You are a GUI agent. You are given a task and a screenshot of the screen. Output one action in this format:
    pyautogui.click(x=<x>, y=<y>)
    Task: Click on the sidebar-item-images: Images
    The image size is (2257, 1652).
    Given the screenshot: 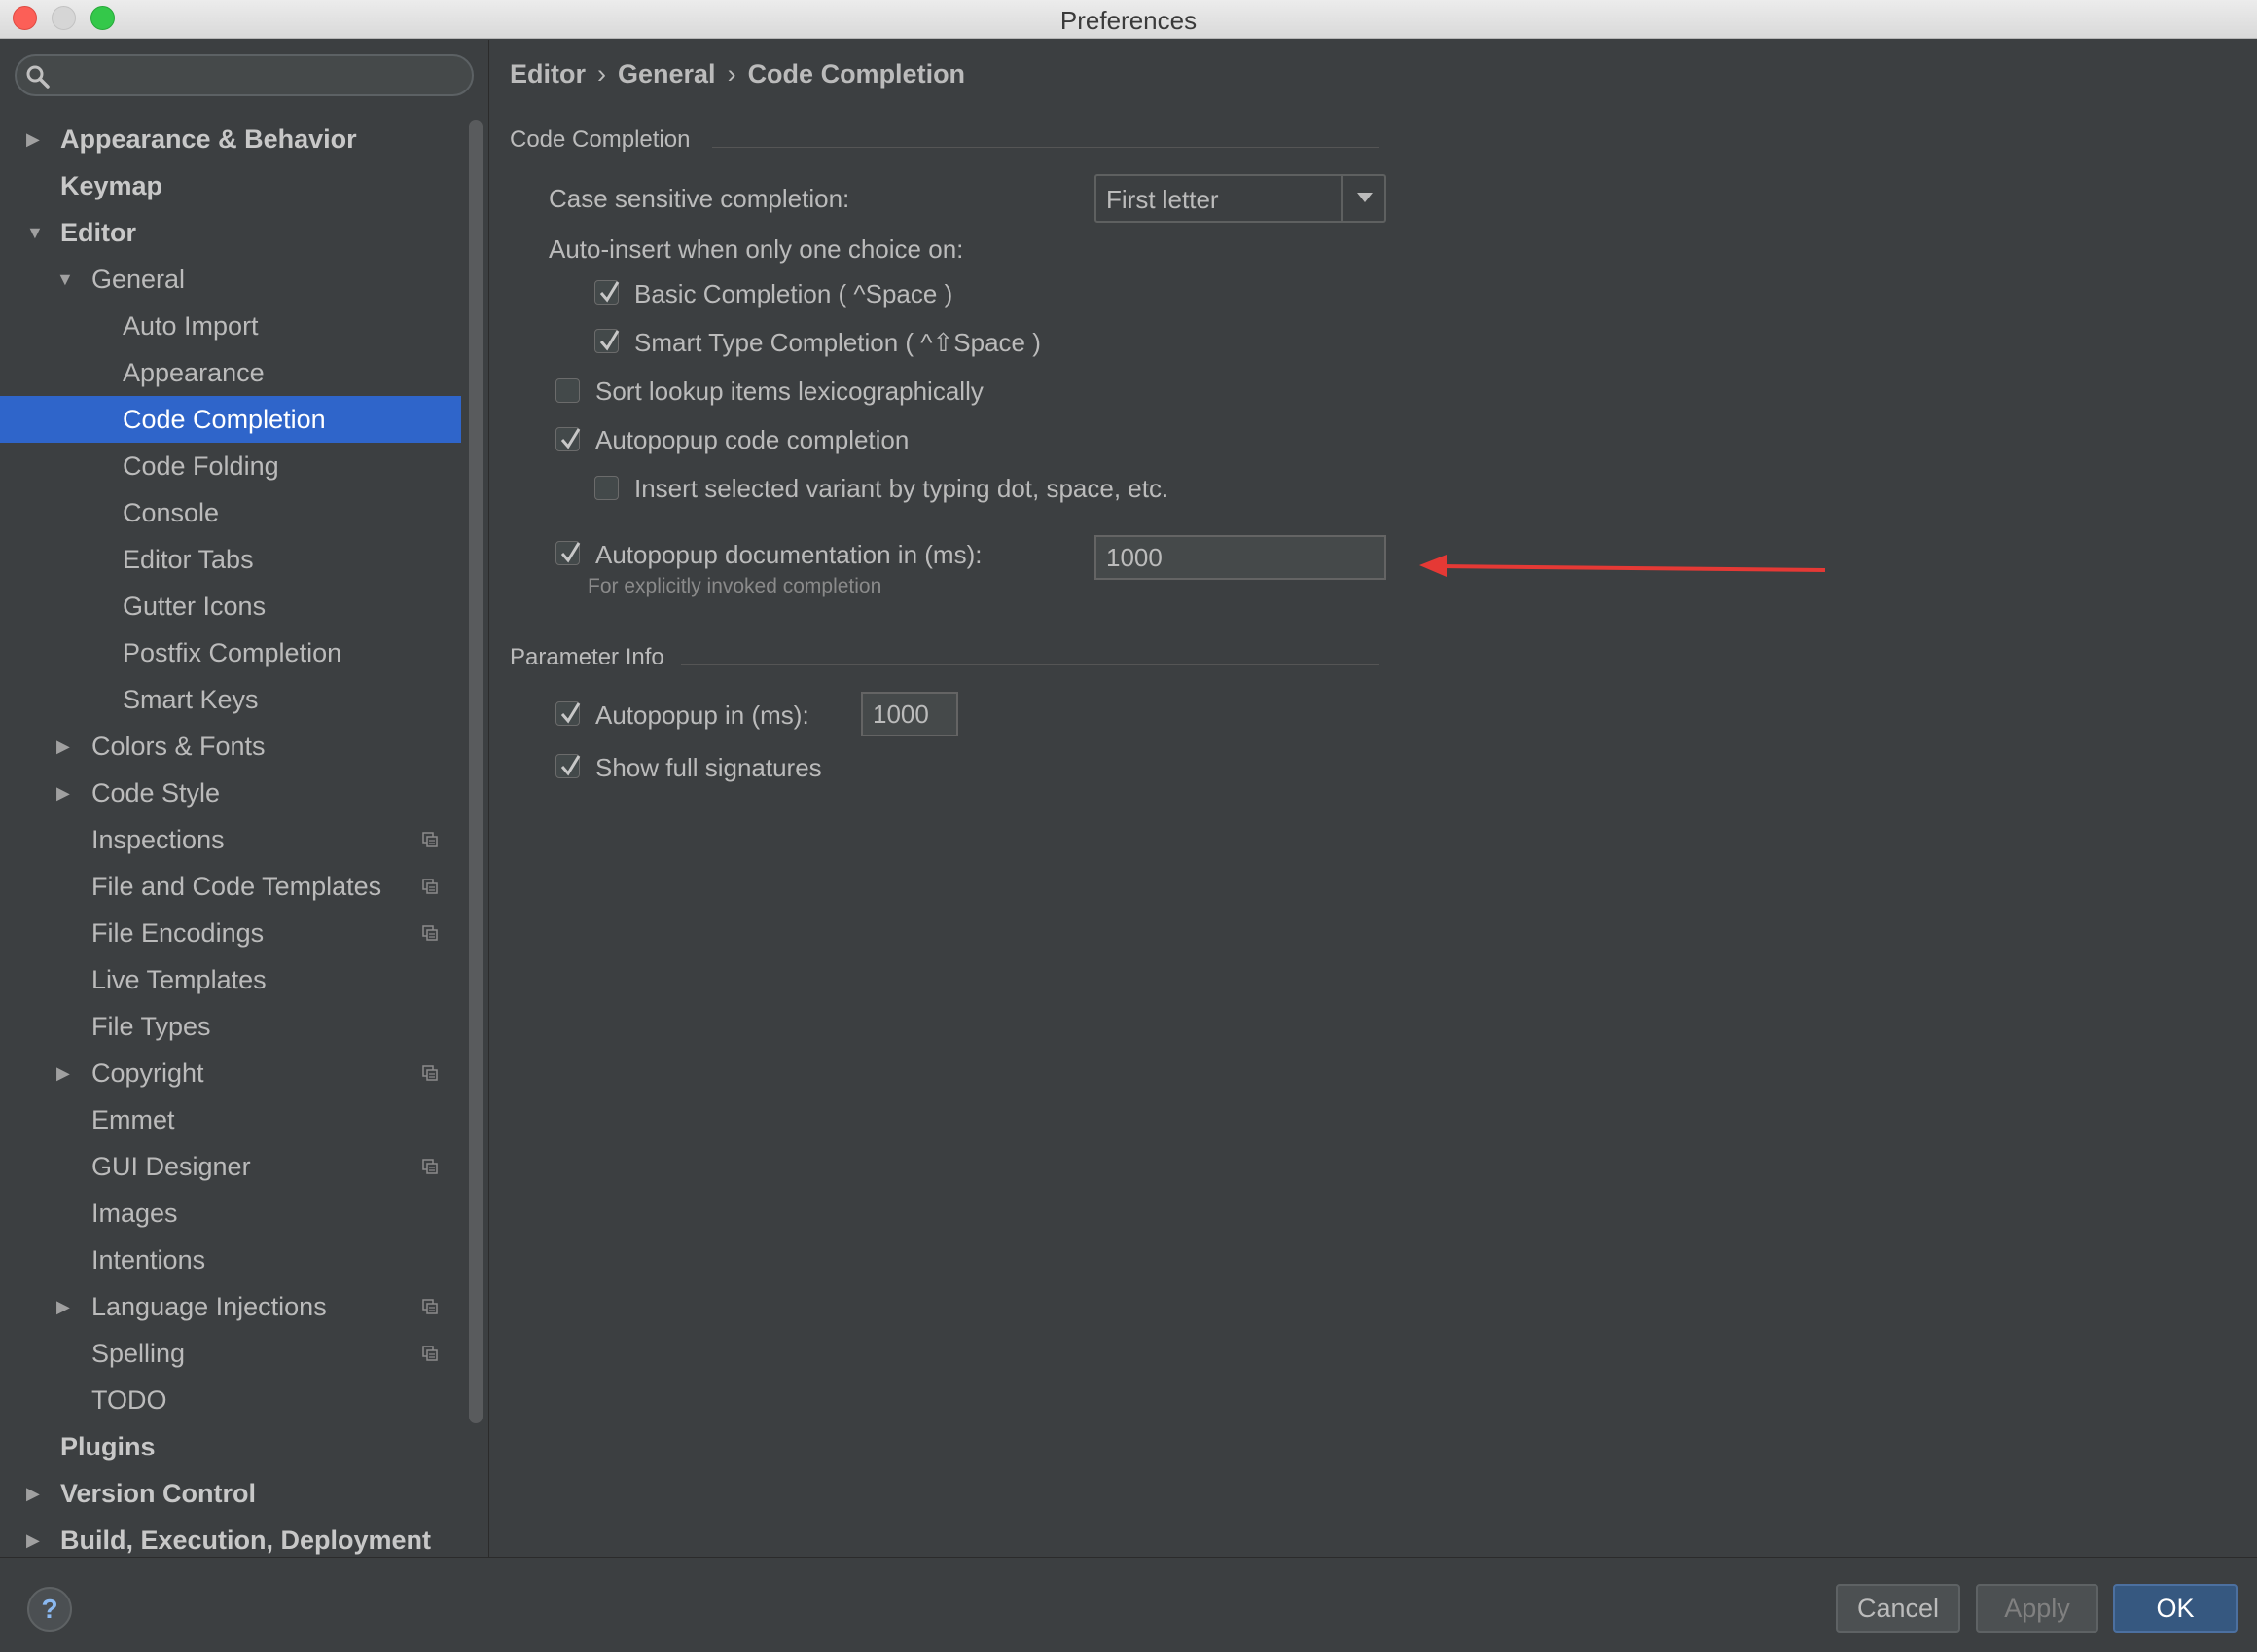 What is the action you would take?
    pyautogui.click(x=230, y=1213)
    